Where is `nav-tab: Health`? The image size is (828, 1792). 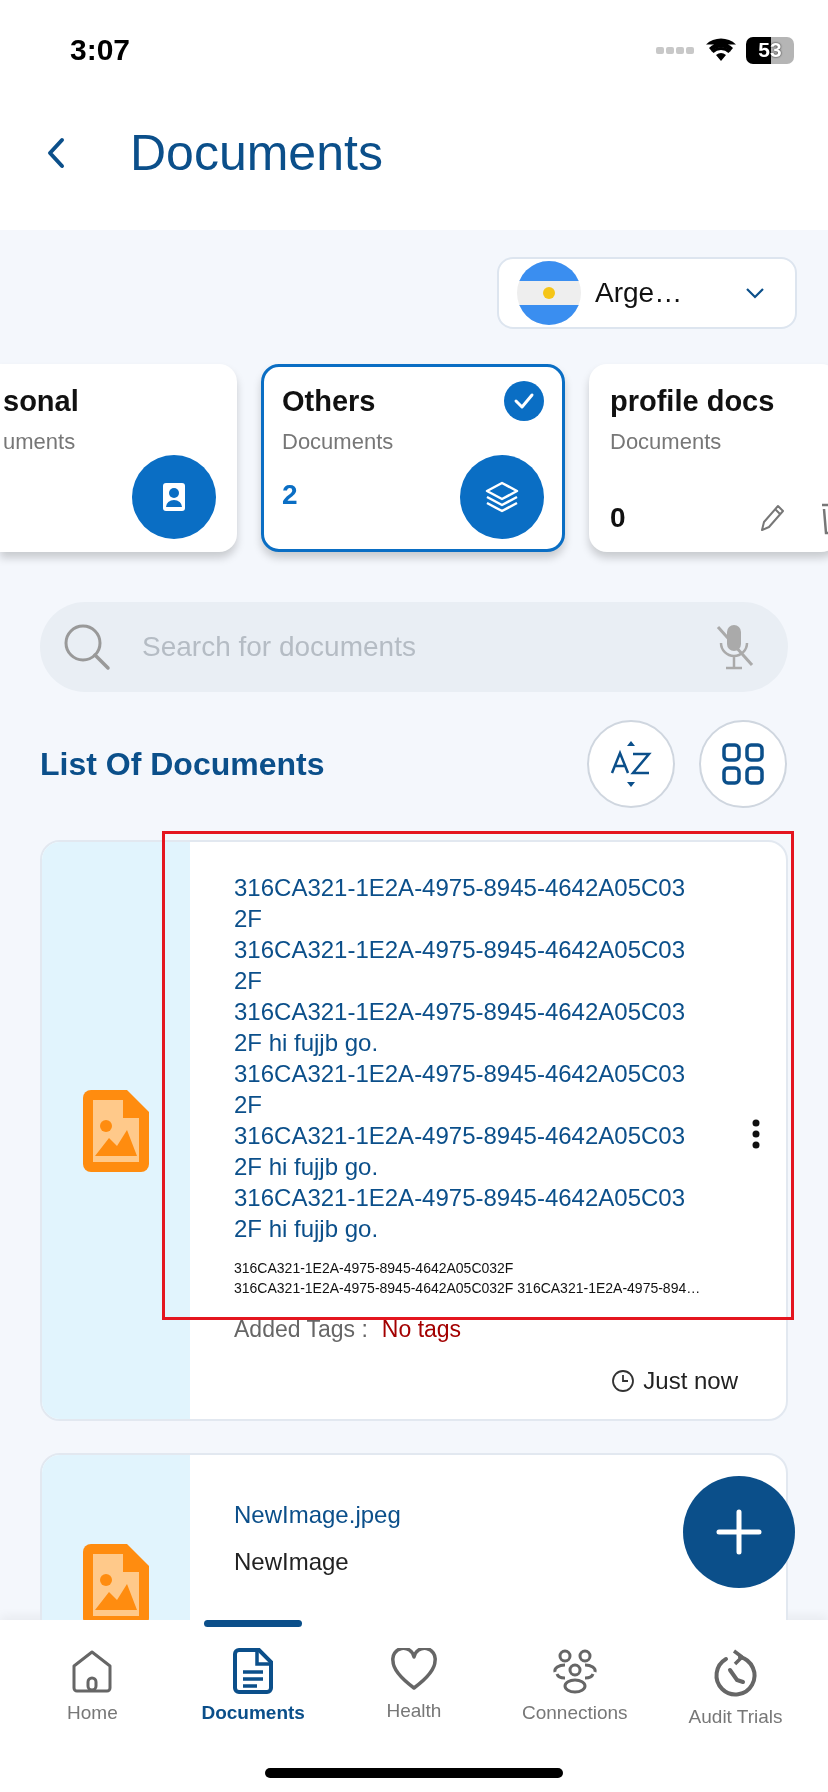 nav-tab: Health is located at coordinates (414, 1706).